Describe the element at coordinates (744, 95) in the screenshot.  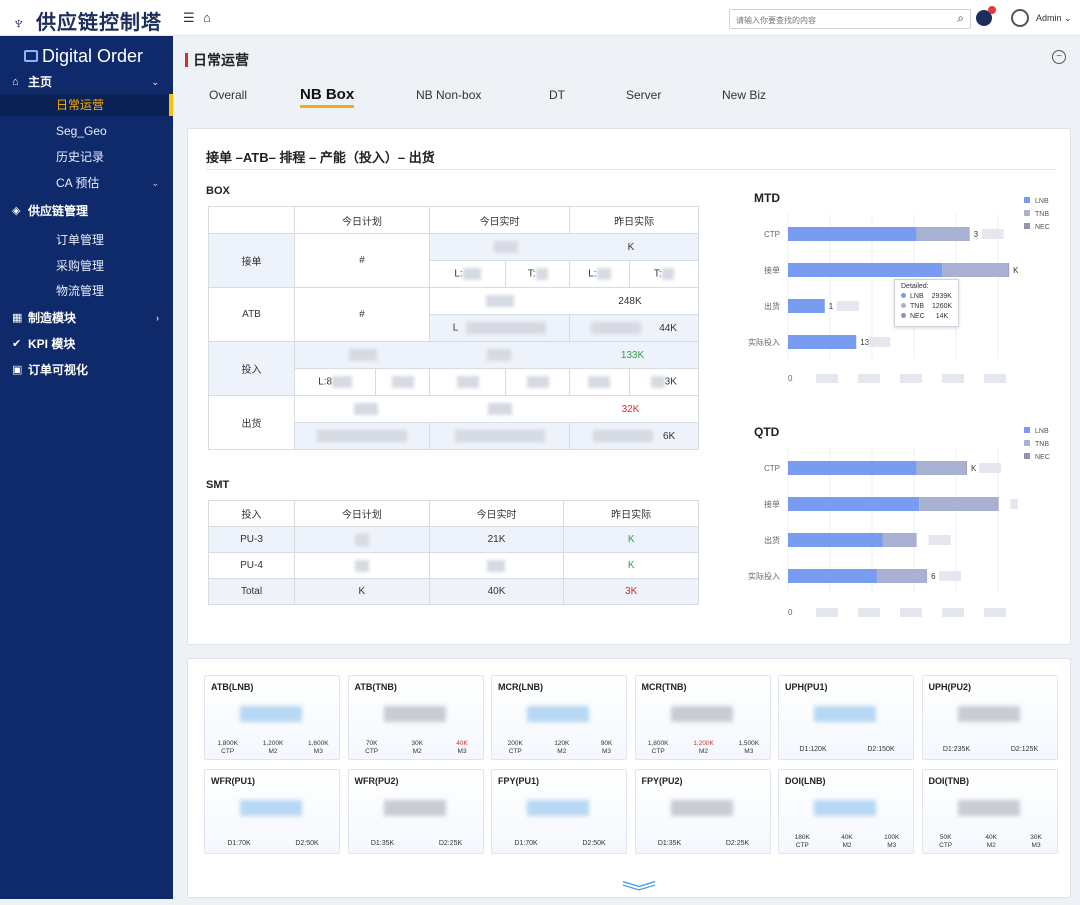
I see `tab-new-biz: New Biz` at that location.